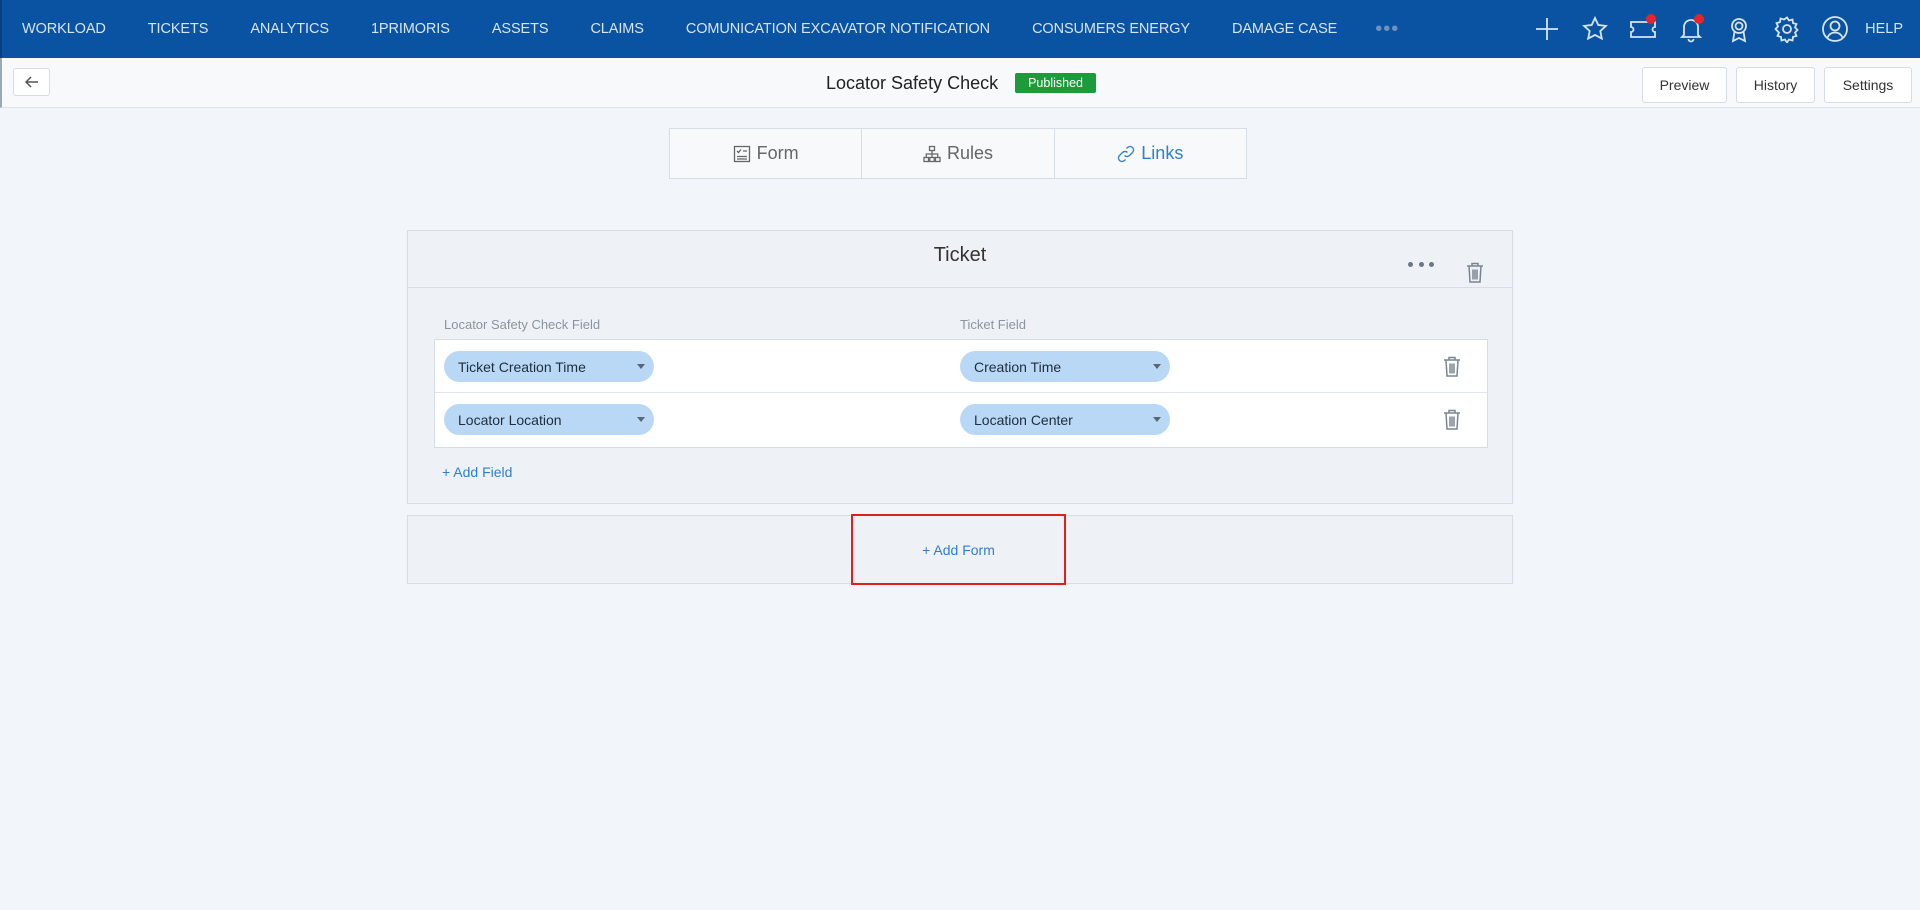 This screenshot has height=910, width=1920. Describe the element at coordinates (520, 29) in the screenshot. I see `nav-assets: ASSETS` at that location.